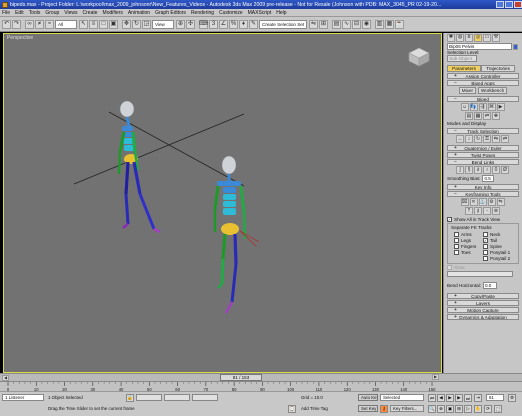 This screenshot has height=416, width=522. I want to click on footstep-mode-icon: 👣, so click(473, 107).